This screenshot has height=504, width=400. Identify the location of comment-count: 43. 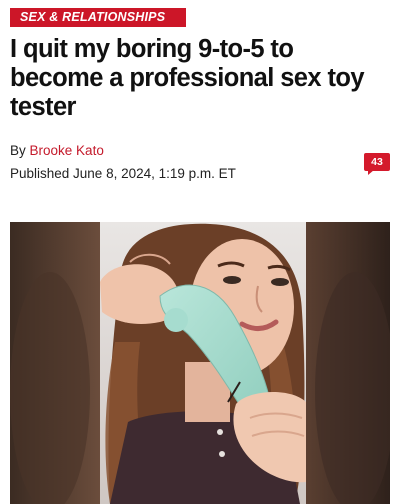
(377, 162).